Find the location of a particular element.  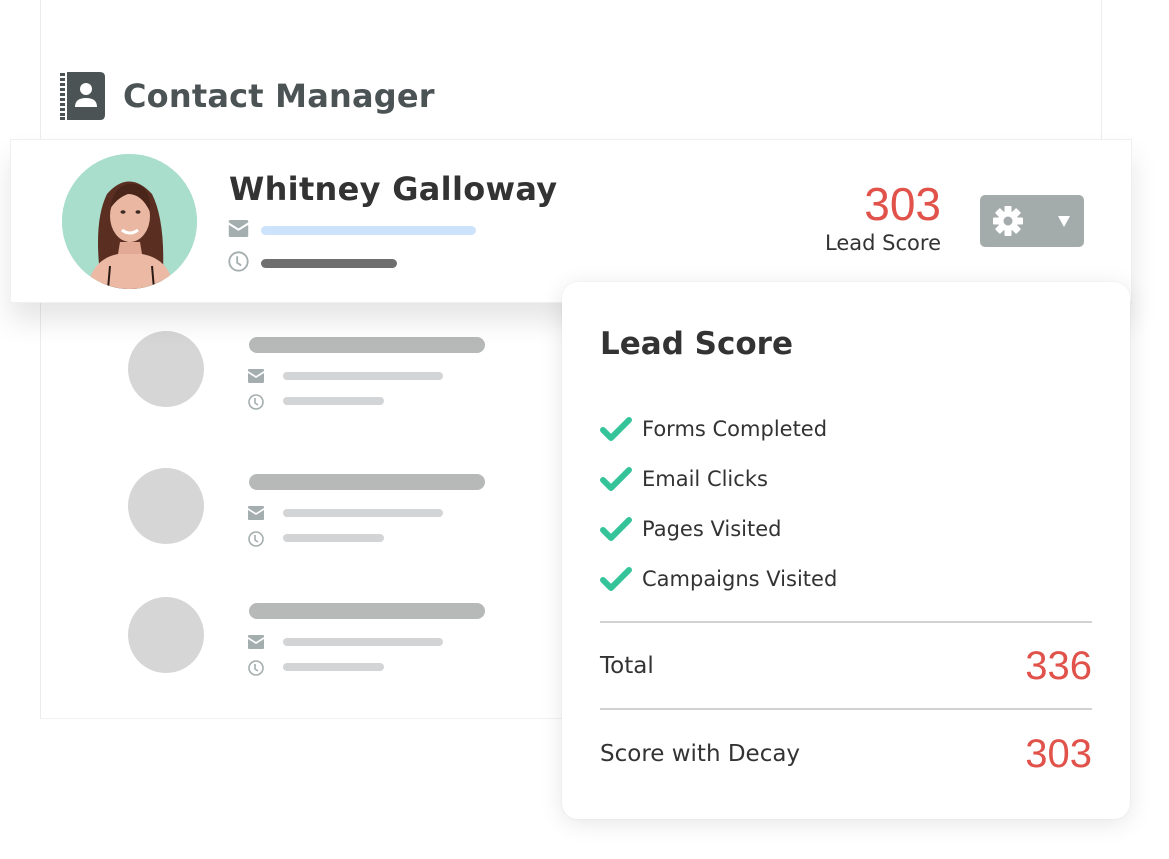

criterion-forms-completed: Forms Completed is located at coordinates (718, 429).